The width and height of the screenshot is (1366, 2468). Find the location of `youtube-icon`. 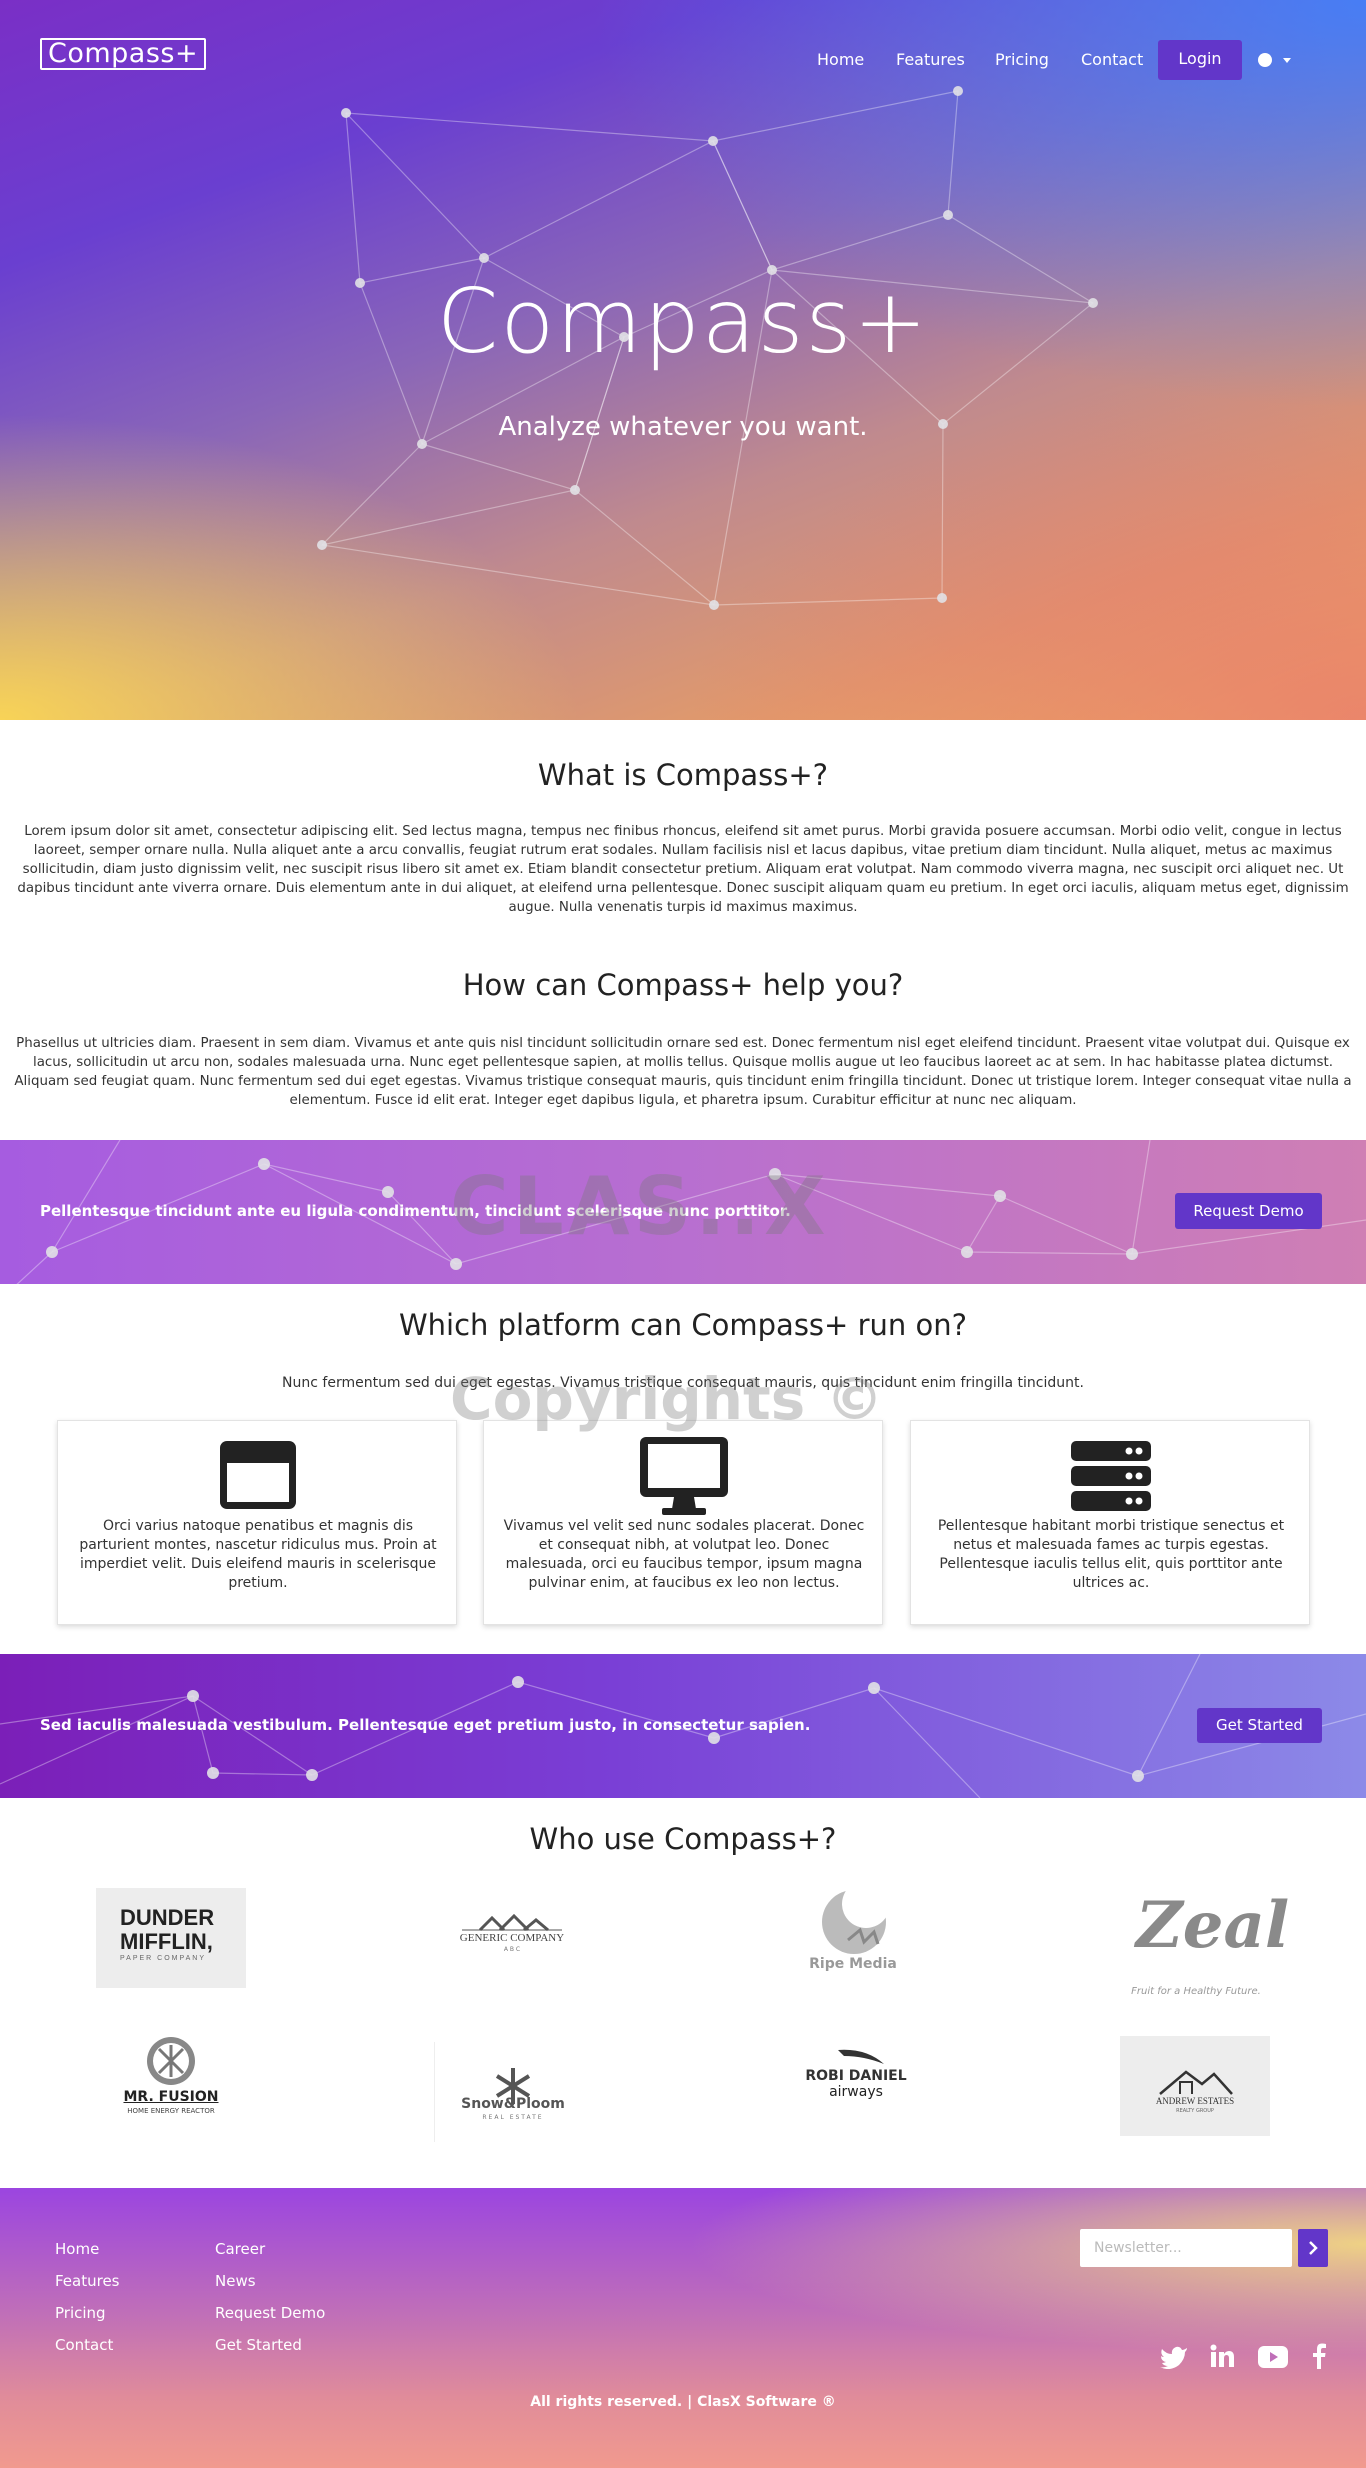

youtube-icon is located at coordinates (1273, 2357).